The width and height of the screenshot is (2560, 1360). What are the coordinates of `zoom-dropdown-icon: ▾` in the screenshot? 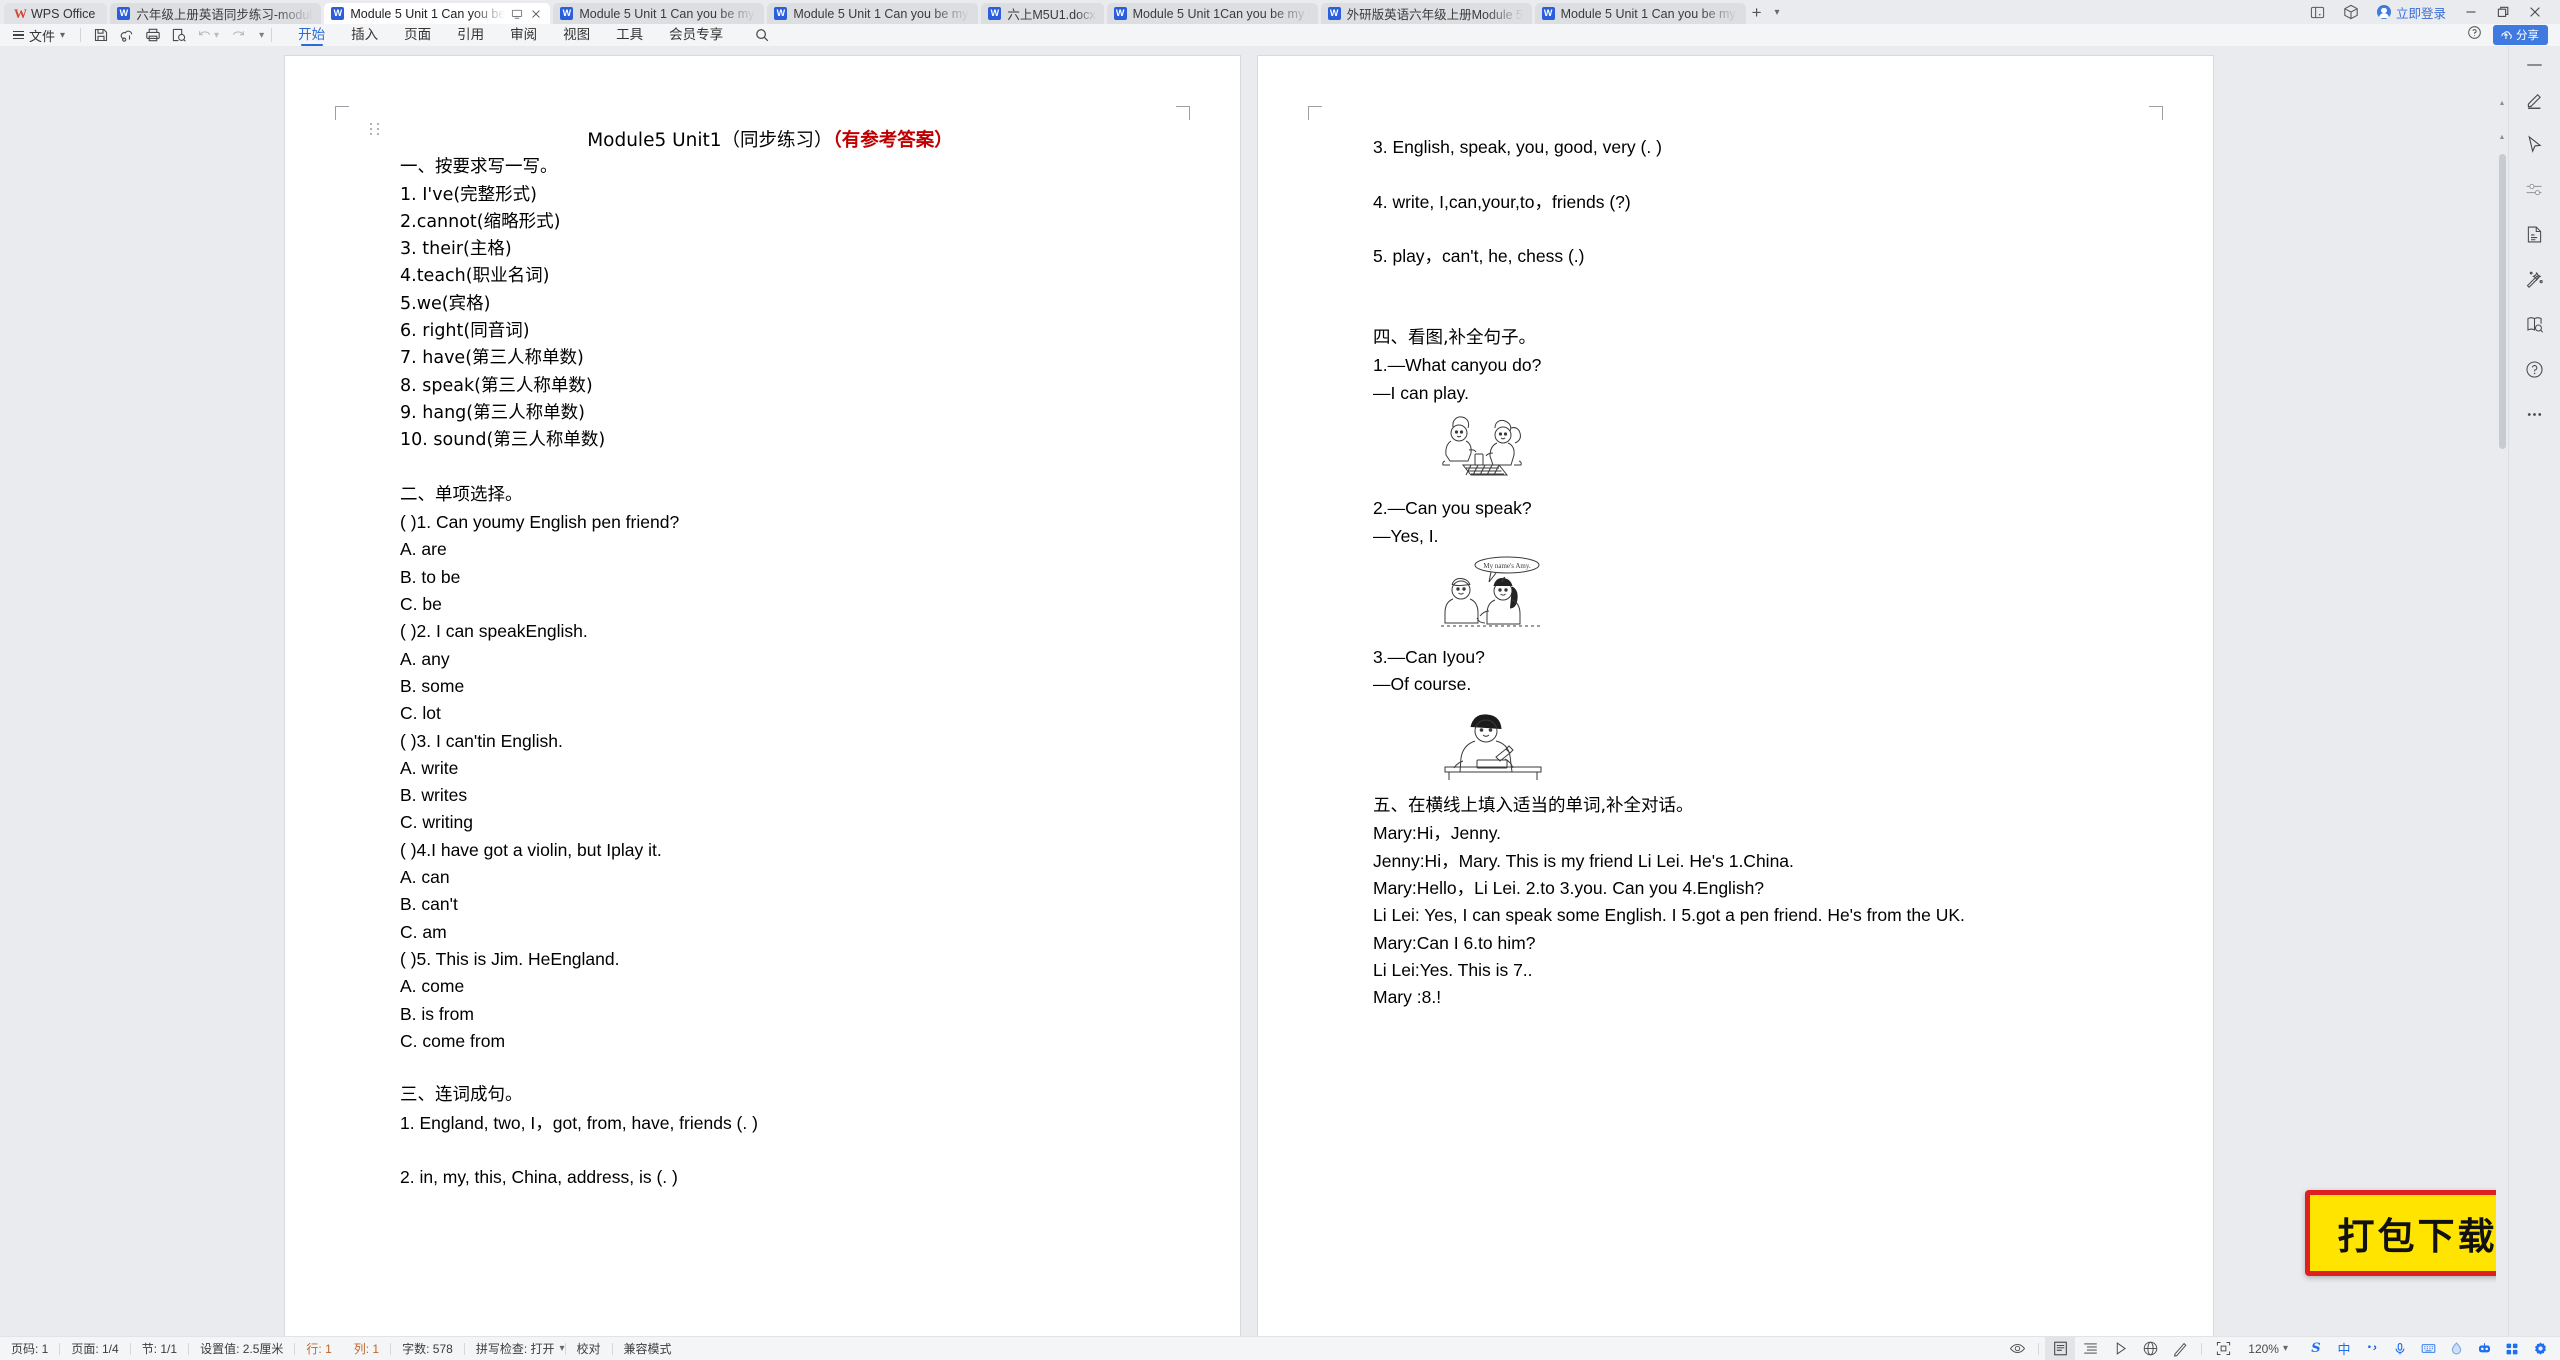 It's located at (2289, 1348).